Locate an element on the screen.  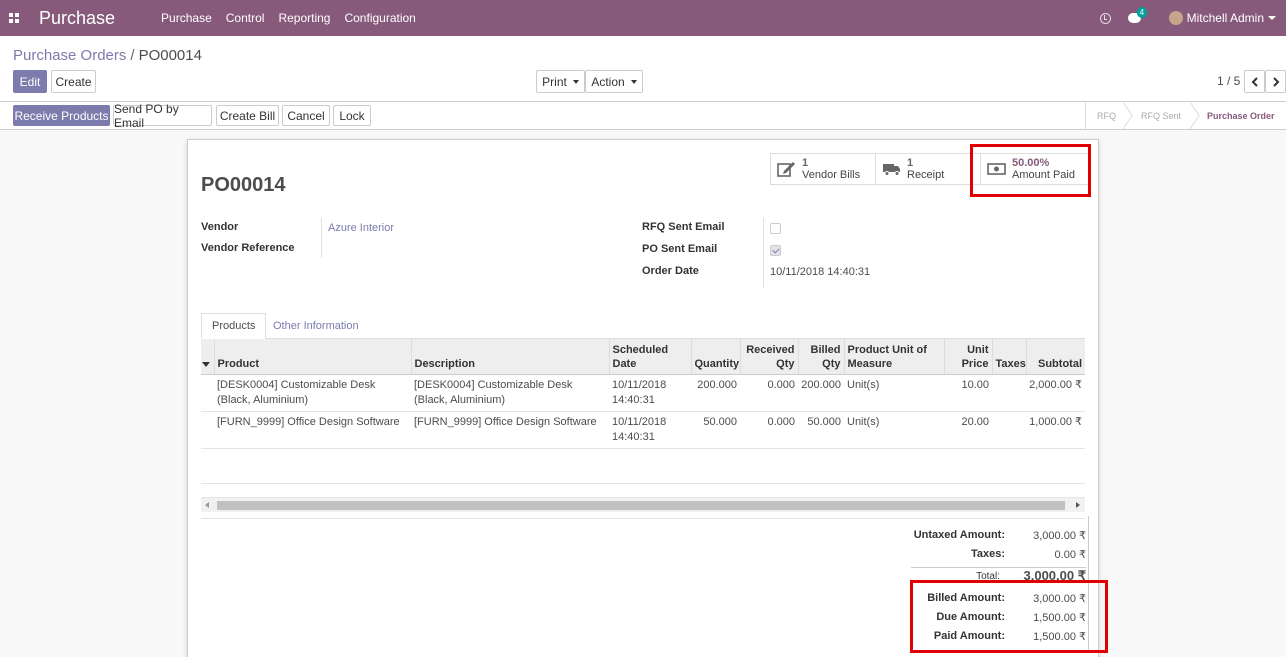
header-taxes: Taxes is located at coordinates (1009, 357).